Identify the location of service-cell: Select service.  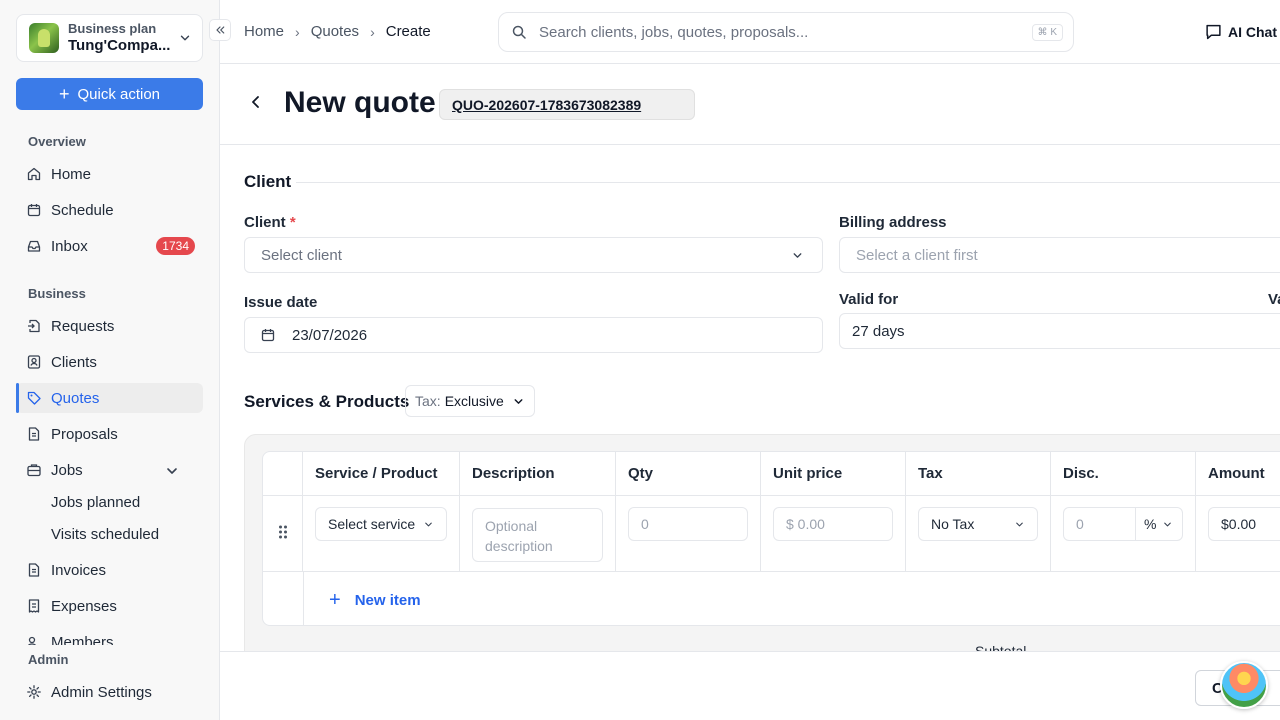
(381, 534).